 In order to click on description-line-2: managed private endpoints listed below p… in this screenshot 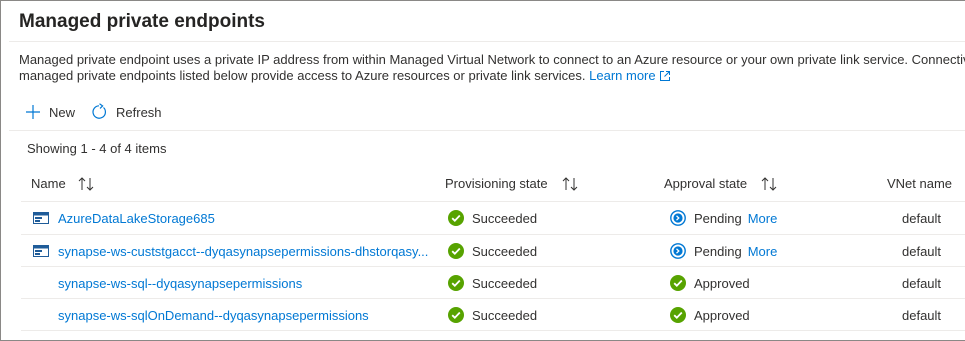, I will do `click(492, 77)`.